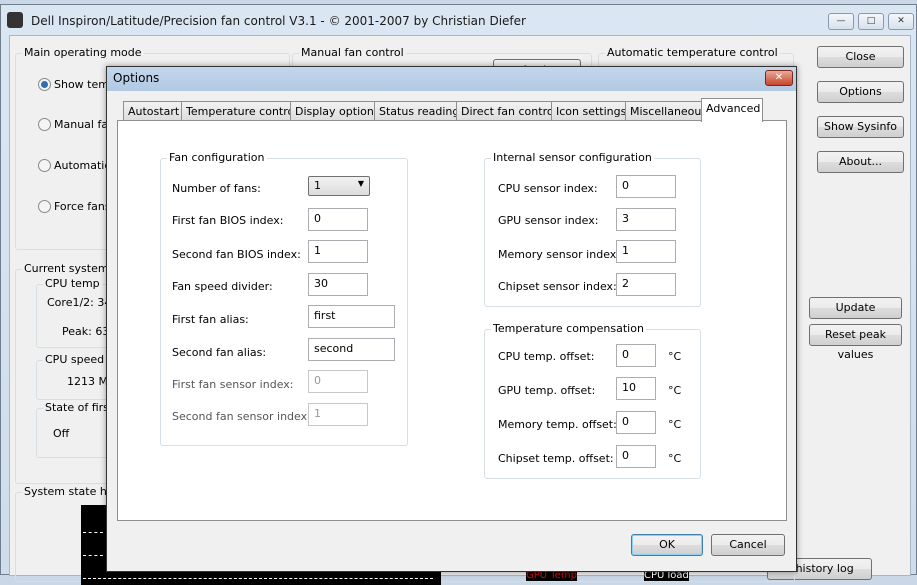 The width and height of the screenshot is (917, 585). I want to click on group-label: Main operating mode, so click(83, 52).